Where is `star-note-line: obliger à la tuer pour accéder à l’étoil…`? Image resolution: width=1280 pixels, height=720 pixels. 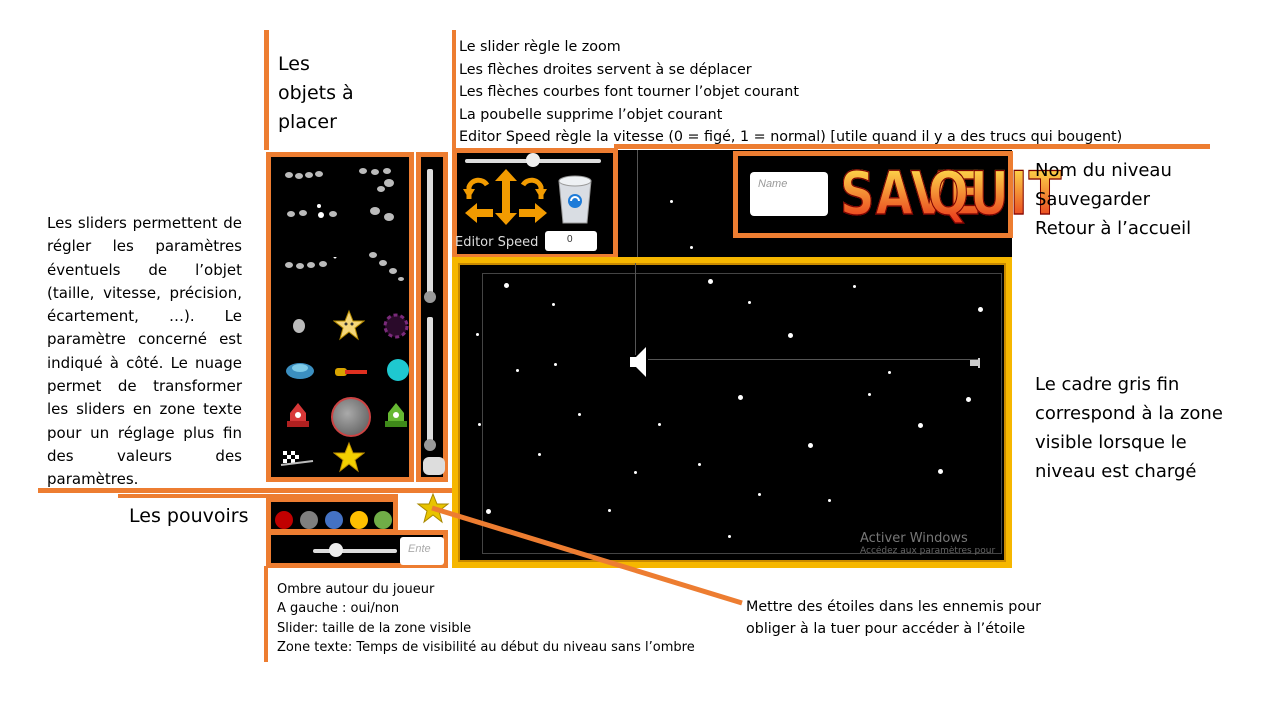 star-note-line: obliger à la tuer pour accéder à l’étoil… is located at coordinates (886, 629).